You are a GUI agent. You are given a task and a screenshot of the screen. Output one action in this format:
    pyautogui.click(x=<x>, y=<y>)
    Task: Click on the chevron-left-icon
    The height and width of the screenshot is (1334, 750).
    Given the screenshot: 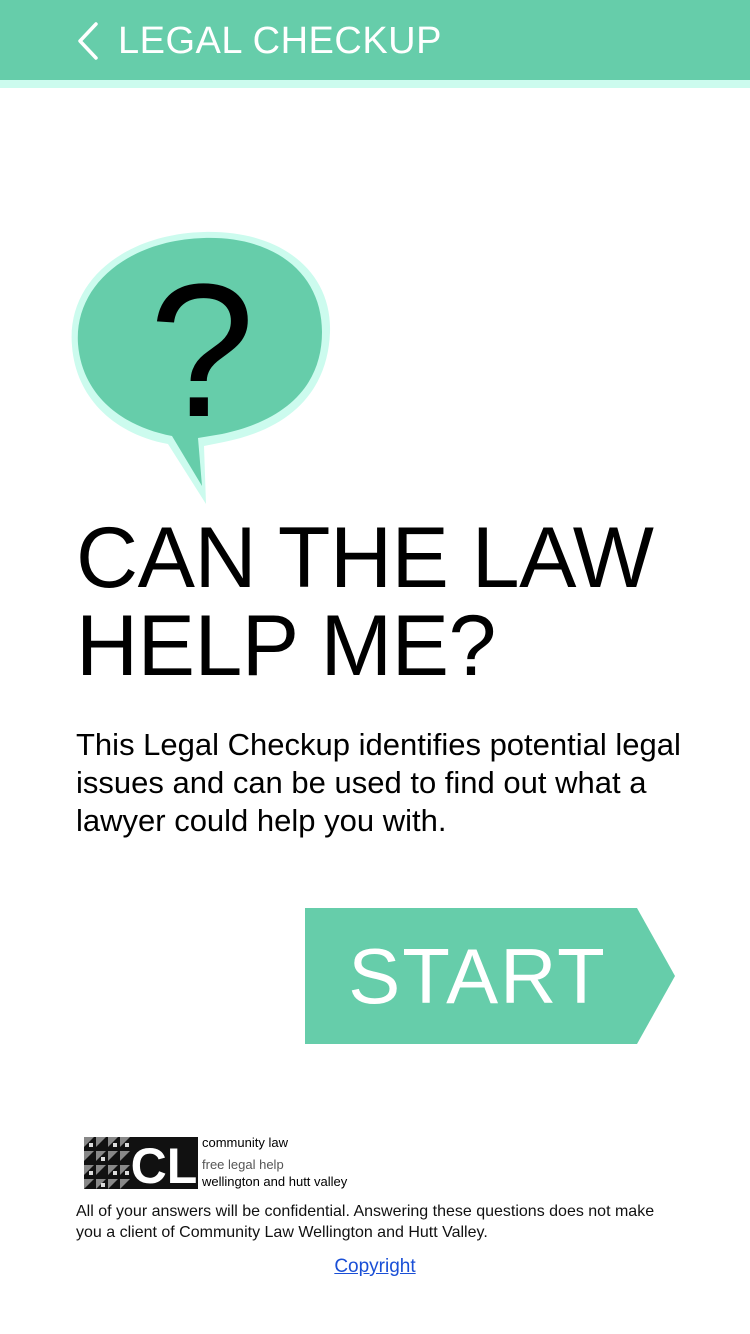 What is the action you would take?
    pyautogui.click(x=88, y=41)
    